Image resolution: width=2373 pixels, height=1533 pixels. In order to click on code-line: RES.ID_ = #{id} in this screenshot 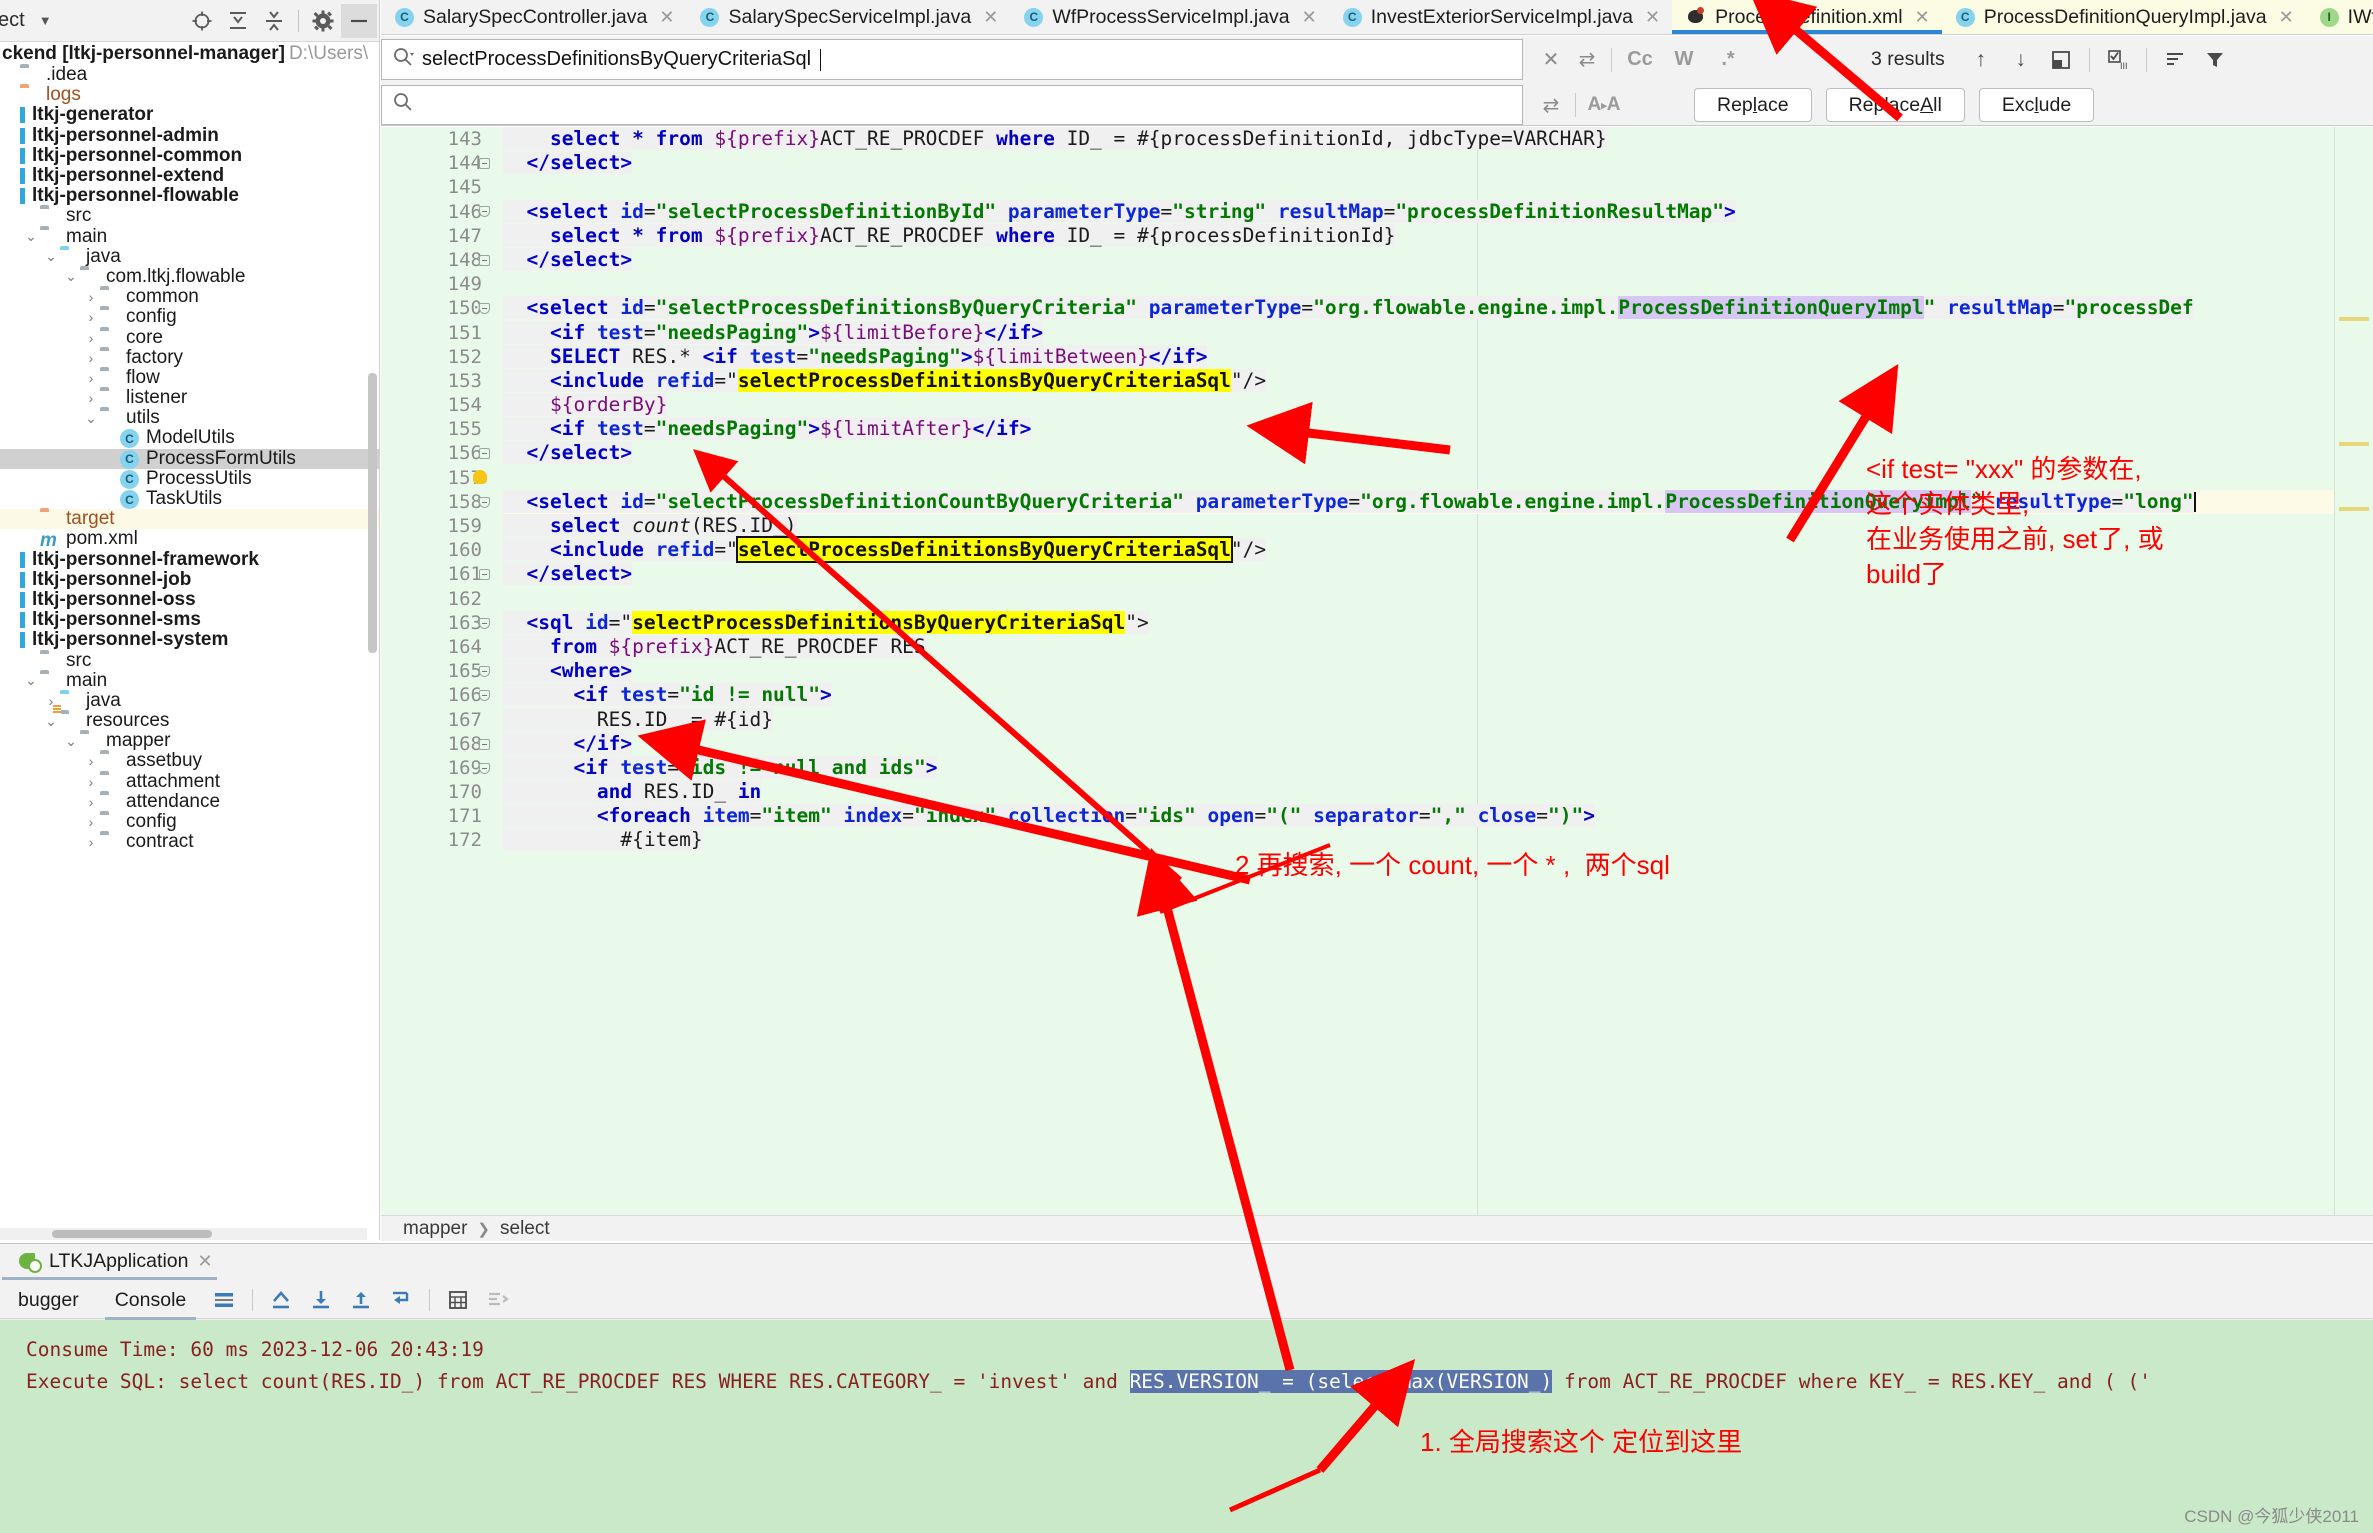, I will do `click(1438, 719)`.